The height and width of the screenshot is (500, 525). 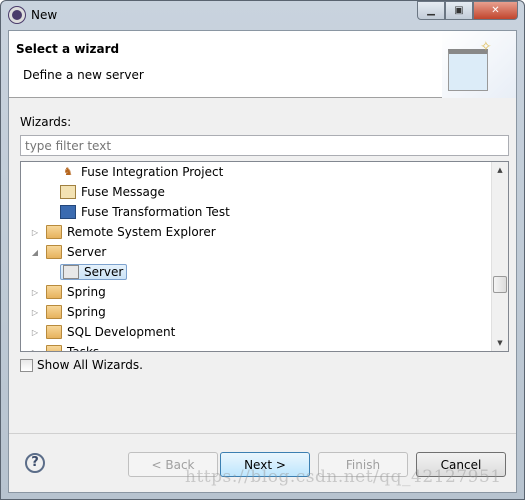 I want to click on window-title: New, so click(x=44, y=15).